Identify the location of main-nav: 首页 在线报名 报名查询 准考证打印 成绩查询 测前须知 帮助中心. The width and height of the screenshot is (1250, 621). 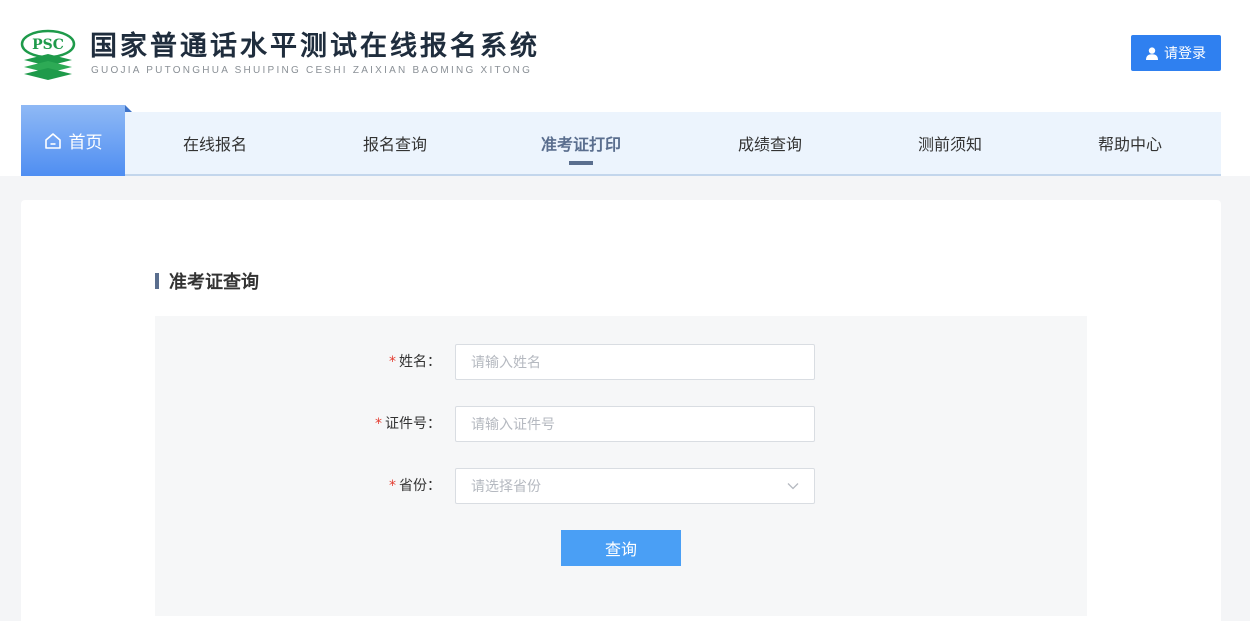
(621, 140).